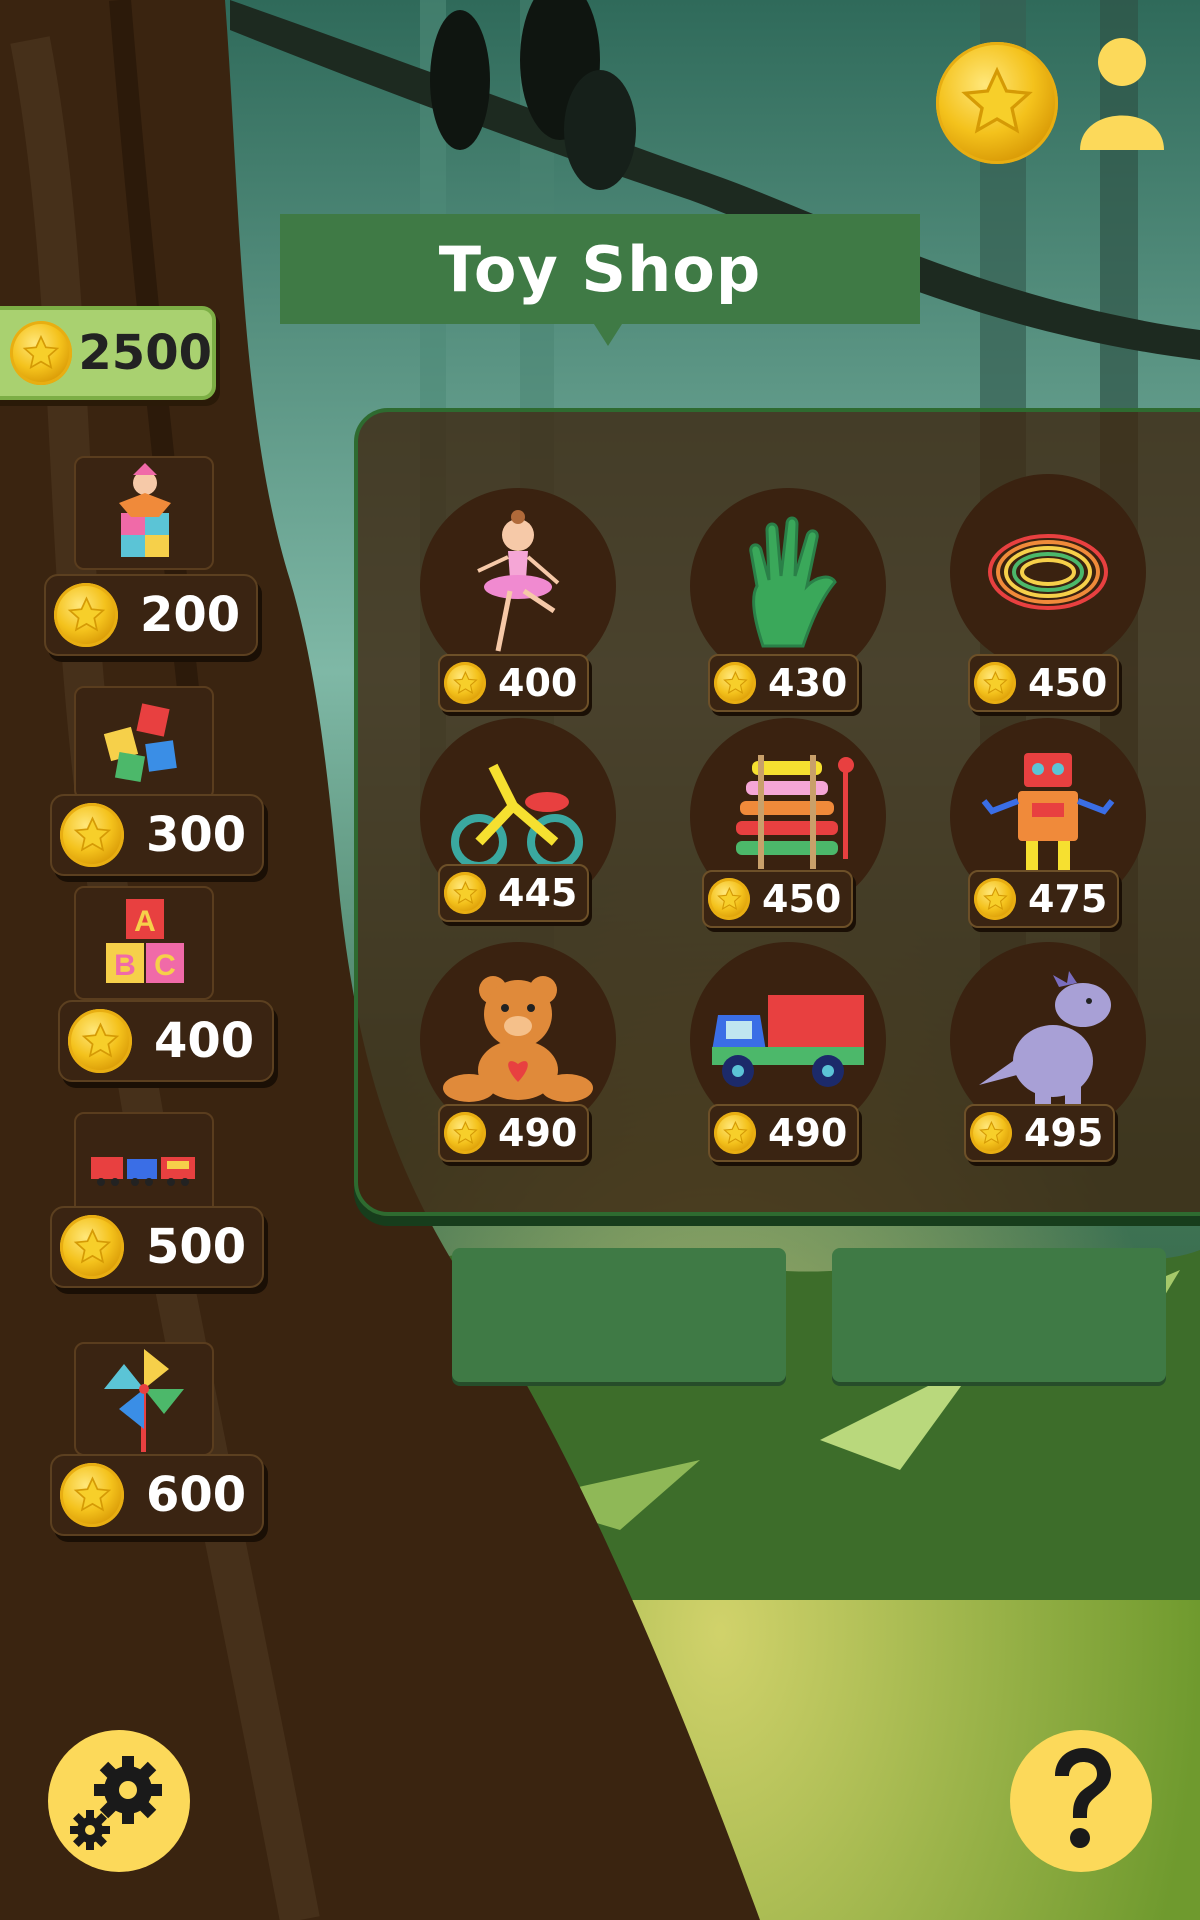  I want to click on toy-truck: 490, so click(790, 1052).